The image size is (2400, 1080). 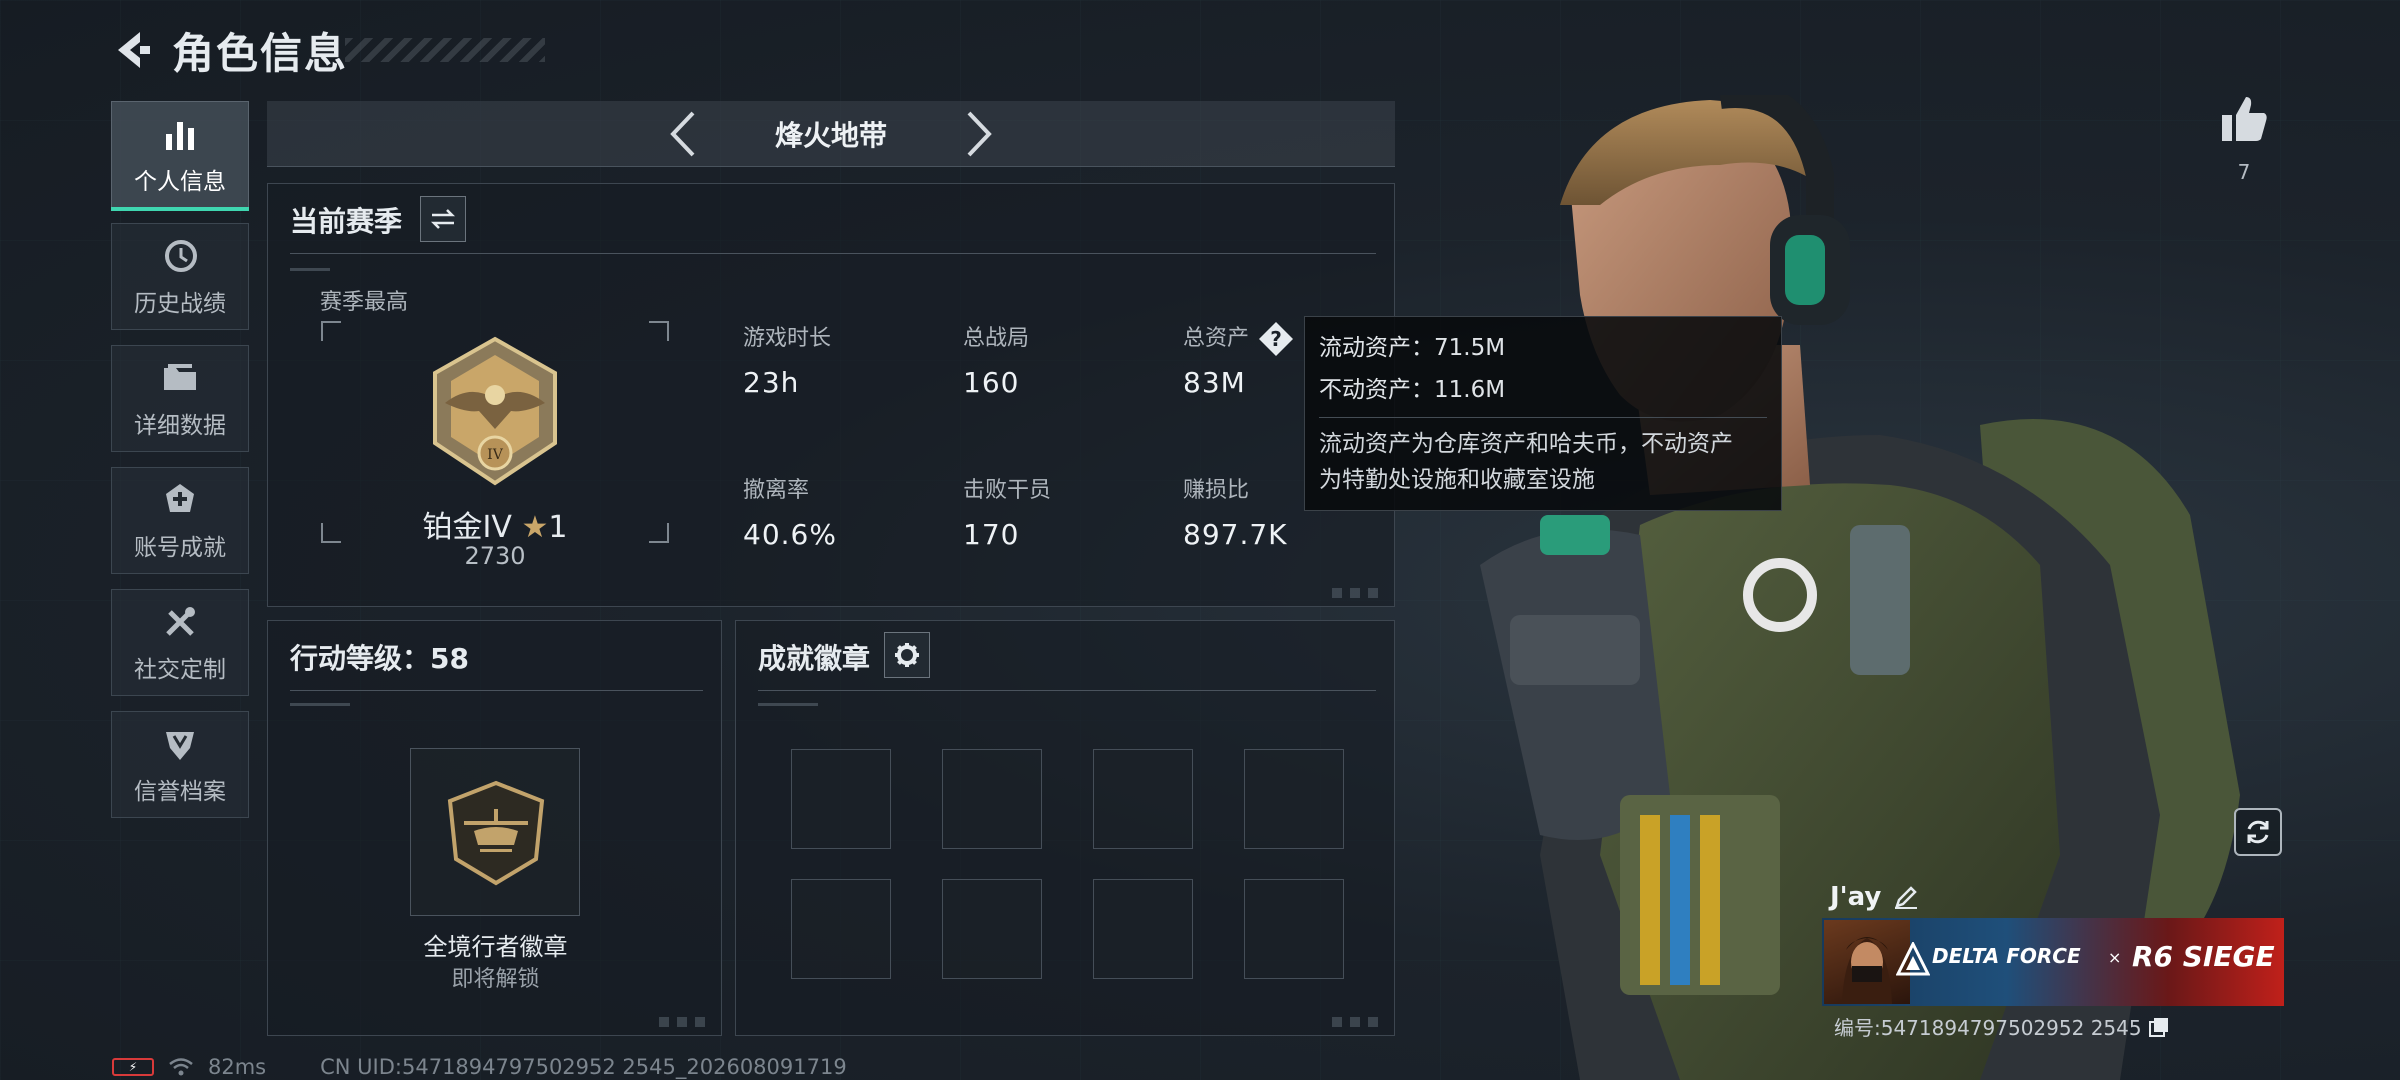 I want to click on action-level-panel: 行动等级：58 全境行者徽章 即将解锁, so click(x=494, y=828).